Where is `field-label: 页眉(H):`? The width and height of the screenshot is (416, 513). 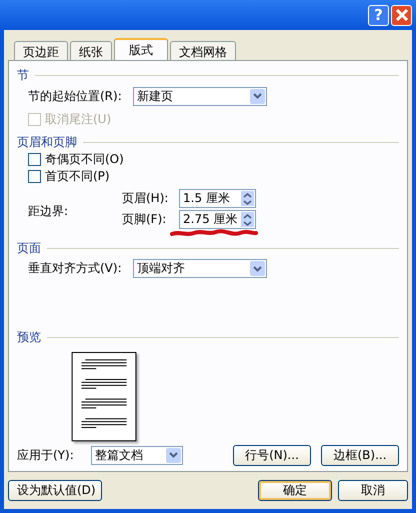
field-label: 页眉(H): is located at coordinates (146, 199).